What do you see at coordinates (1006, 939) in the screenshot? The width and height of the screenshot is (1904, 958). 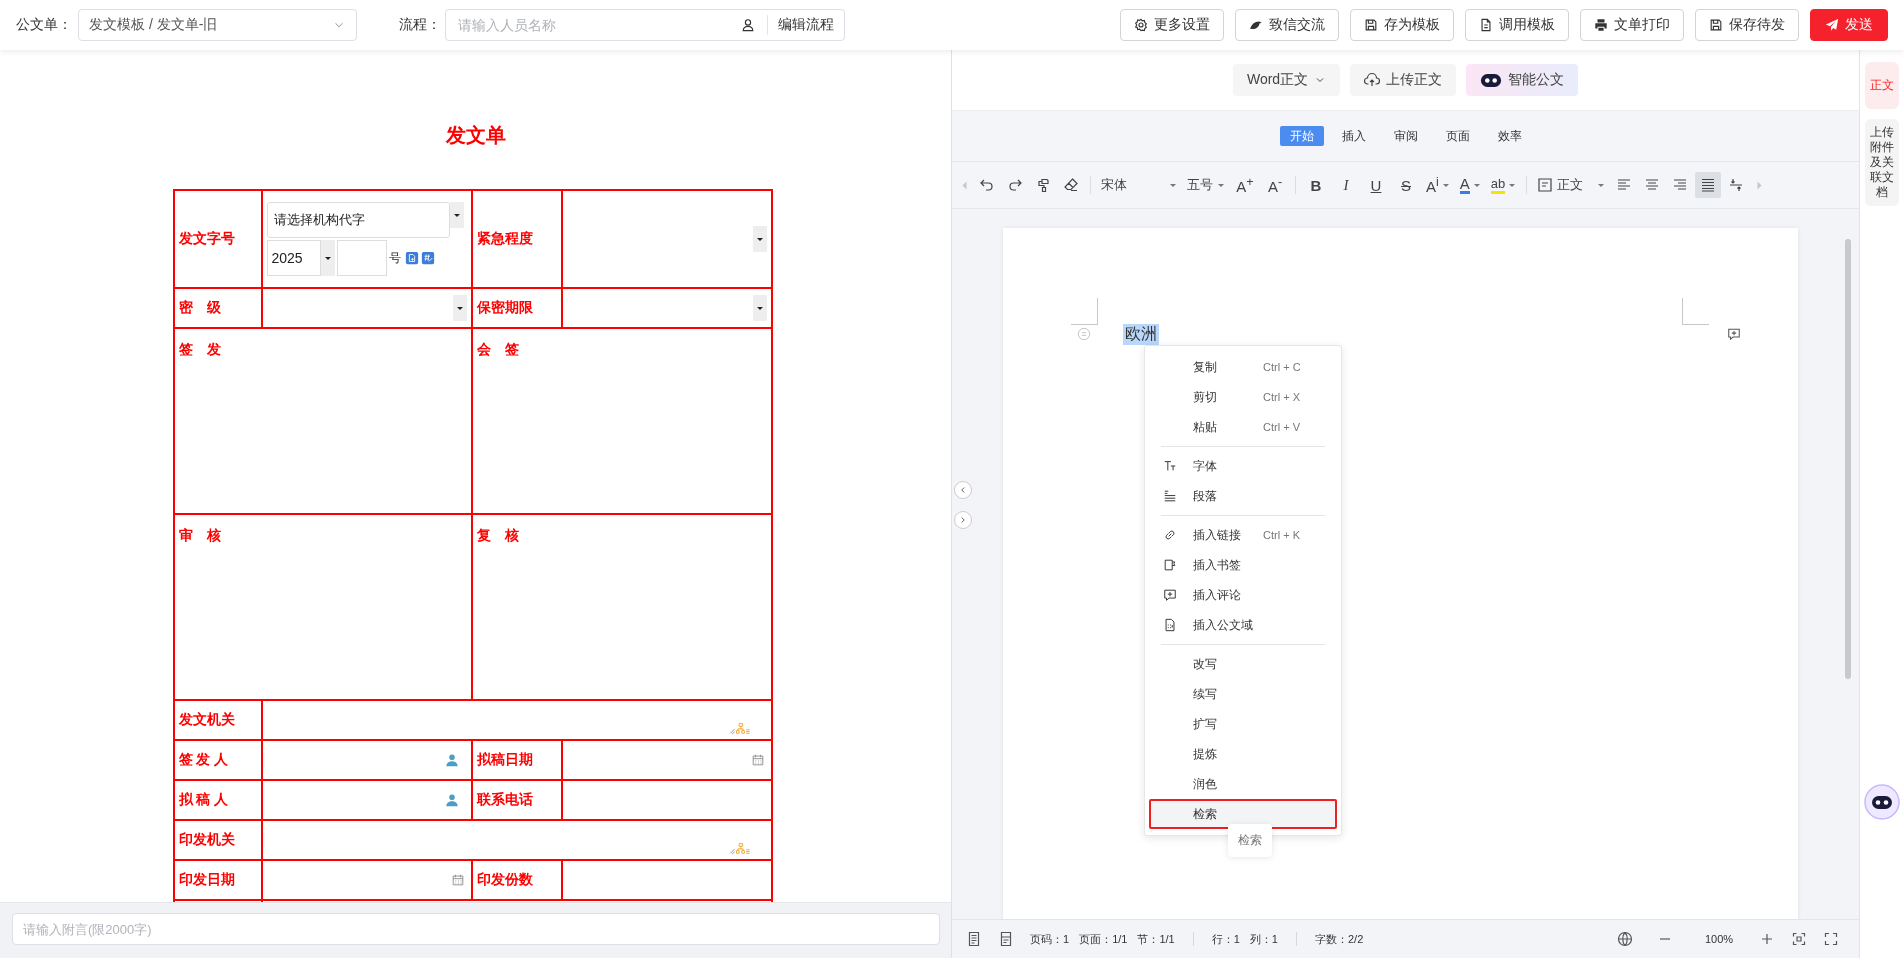 I see `page-view-icon` at bounding box center [1006, 939].